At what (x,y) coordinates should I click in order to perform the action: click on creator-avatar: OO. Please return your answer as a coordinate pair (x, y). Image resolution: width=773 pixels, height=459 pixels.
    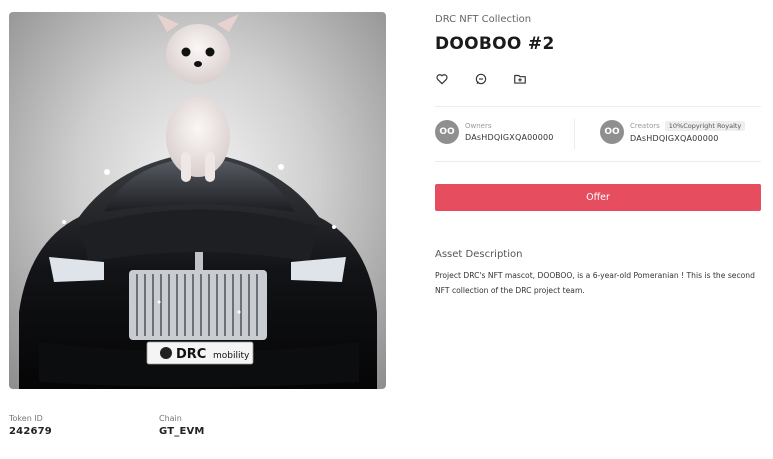
    Looking at the image, I should click on (612, 132).